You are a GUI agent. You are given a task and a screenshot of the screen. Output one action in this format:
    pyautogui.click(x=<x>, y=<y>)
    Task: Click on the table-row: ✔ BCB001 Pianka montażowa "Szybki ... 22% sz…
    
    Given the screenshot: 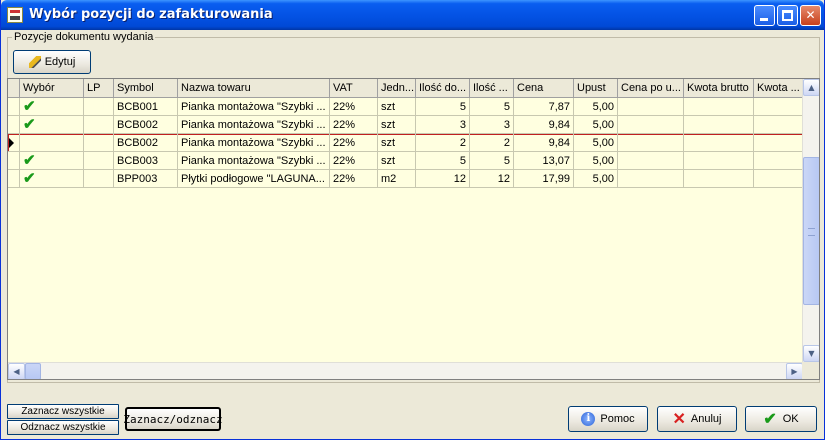 What is the action you would take?
    pyautogui.click(x=405, y=107)
    